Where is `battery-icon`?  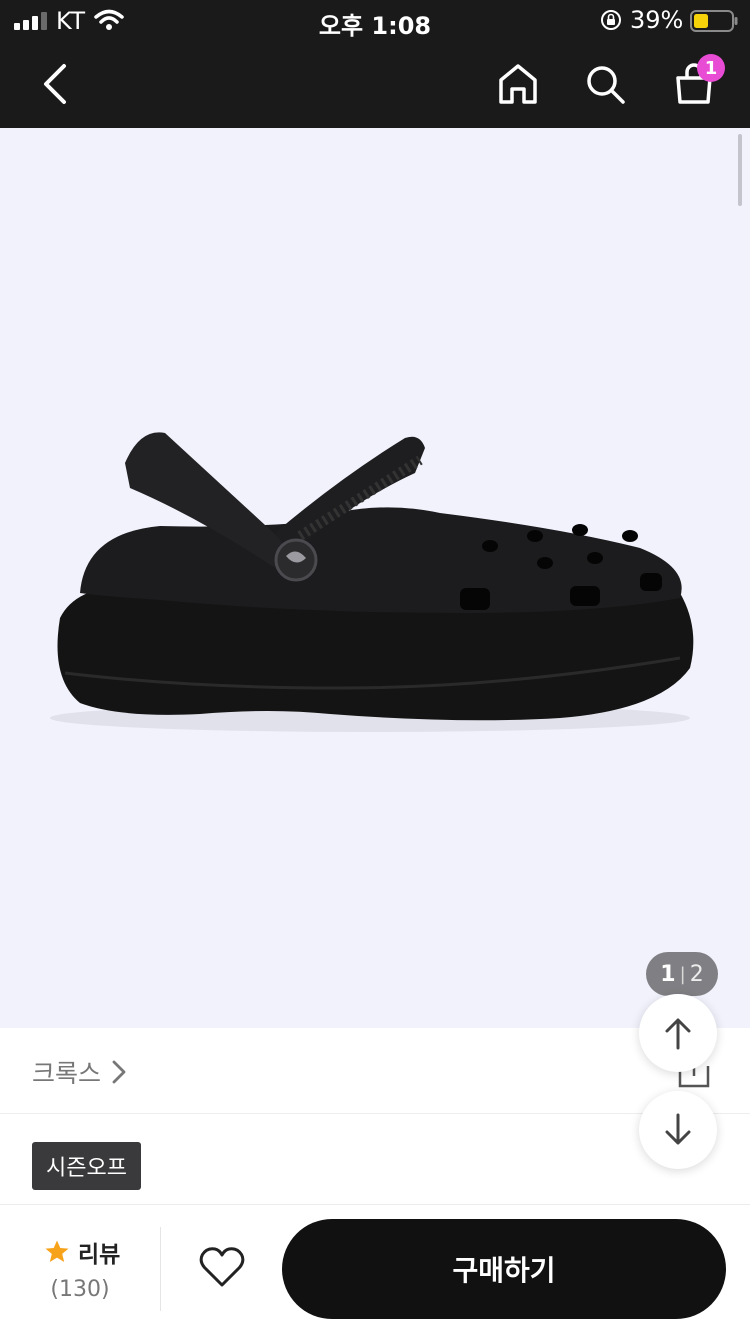
battery-icon is located at coordinates (714, 21).